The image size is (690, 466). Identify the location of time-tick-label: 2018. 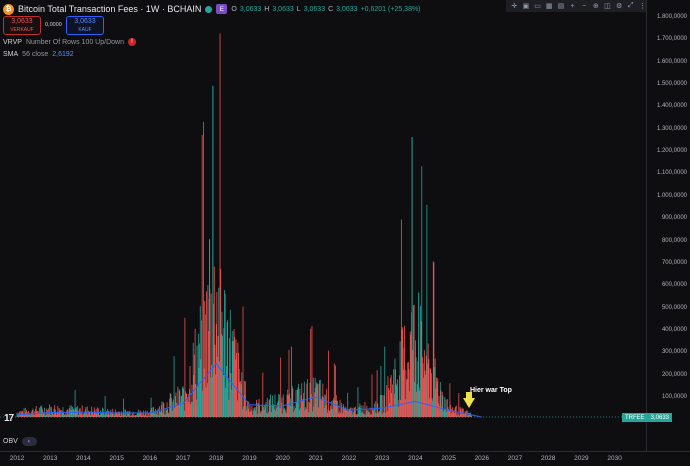
(216, 458).